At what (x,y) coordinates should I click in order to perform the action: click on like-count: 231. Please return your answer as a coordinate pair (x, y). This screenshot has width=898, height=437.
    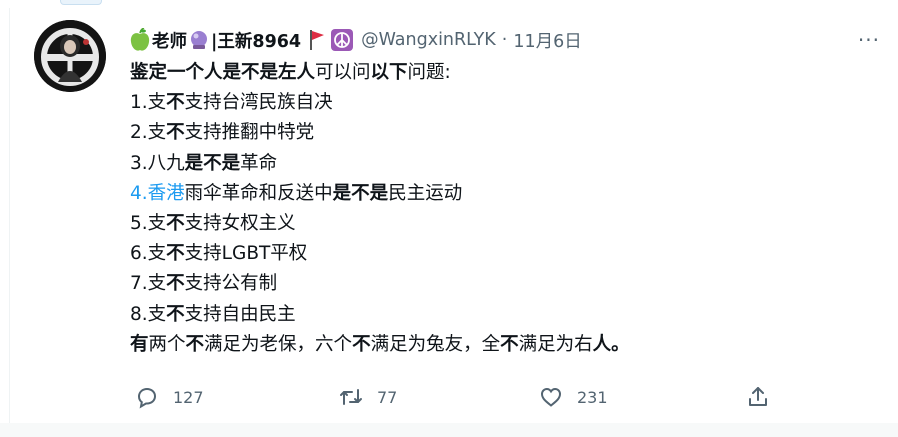
    Looking at the image, I should click on (592, 397).